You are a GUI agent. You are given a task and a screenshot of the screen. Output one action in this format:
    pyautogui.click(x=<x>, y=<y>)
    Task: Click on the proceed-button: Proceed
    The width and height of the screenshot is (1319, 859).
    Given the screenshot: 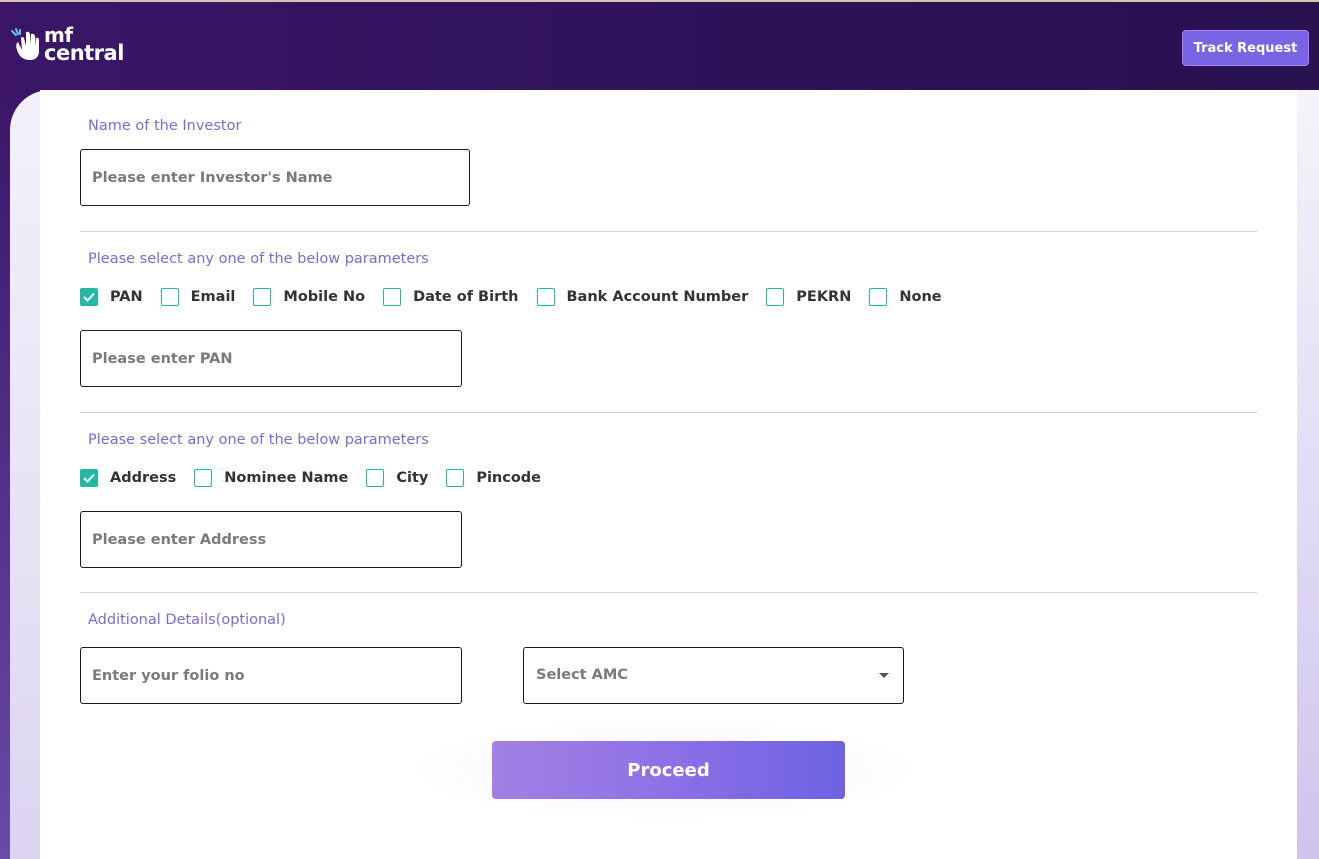 What is the action you would take?
    pyautogui.click(x=668, y=770)
    